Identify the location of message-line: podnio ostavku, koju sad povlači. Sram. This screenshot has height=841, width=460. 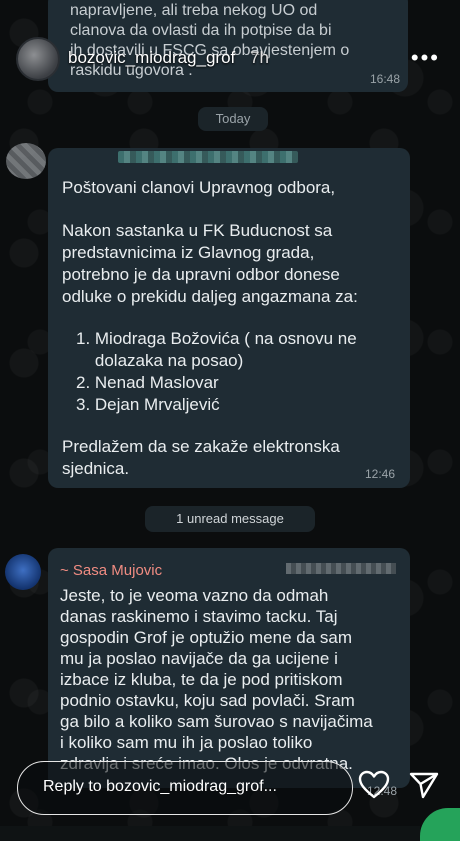
(207, 700).